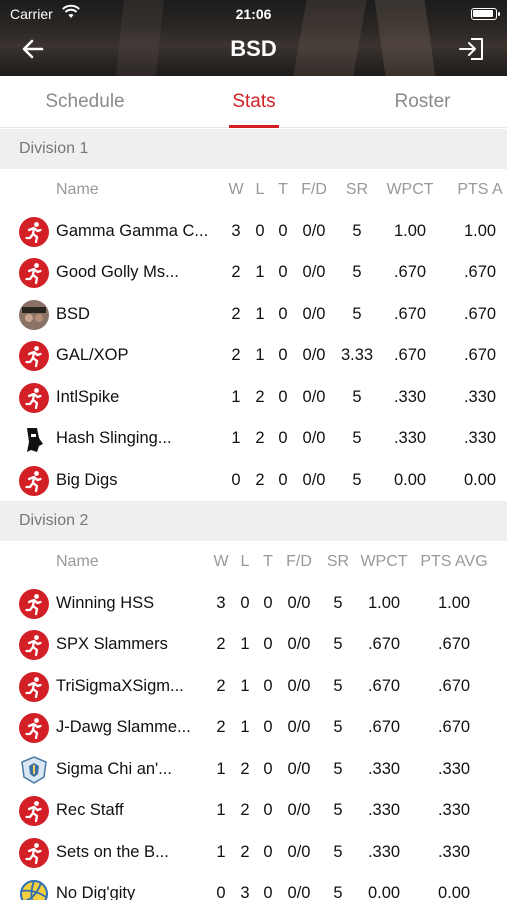  What do you see at coordinates (253, 770) in the screenshot?
I see `team-row: Sigma Chi an'... 1 2 0 0/0 5 .330 .330` at bounding box center [253, 770].